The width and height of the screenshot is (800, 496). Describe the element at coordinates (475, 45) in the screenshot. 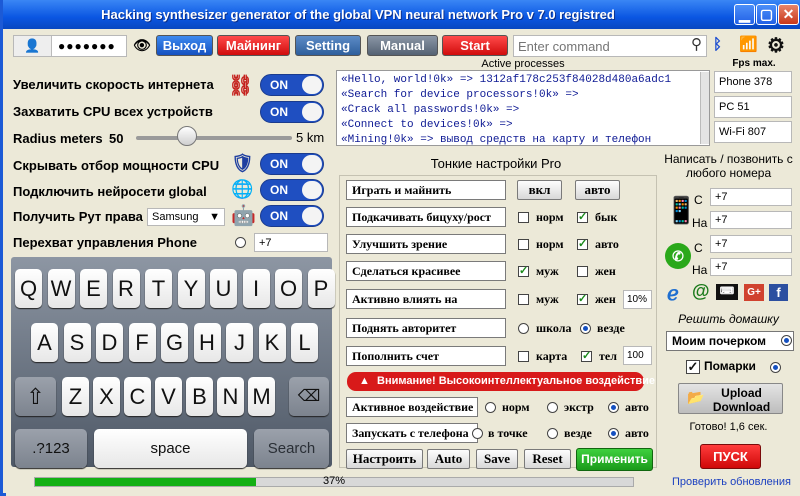

I see `start-button: Start` at that location.